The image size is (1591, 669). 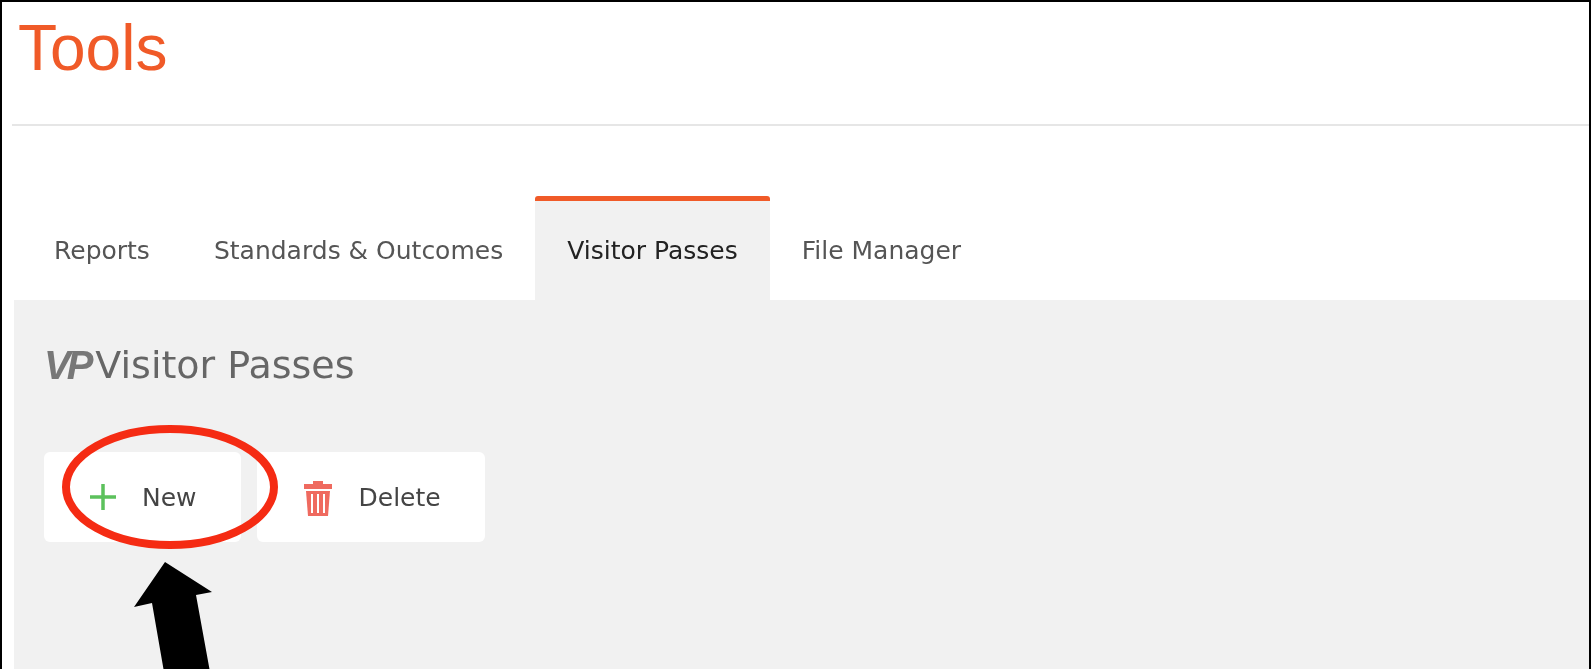 I want to click on logo: VP, so click(x=67, y=365).